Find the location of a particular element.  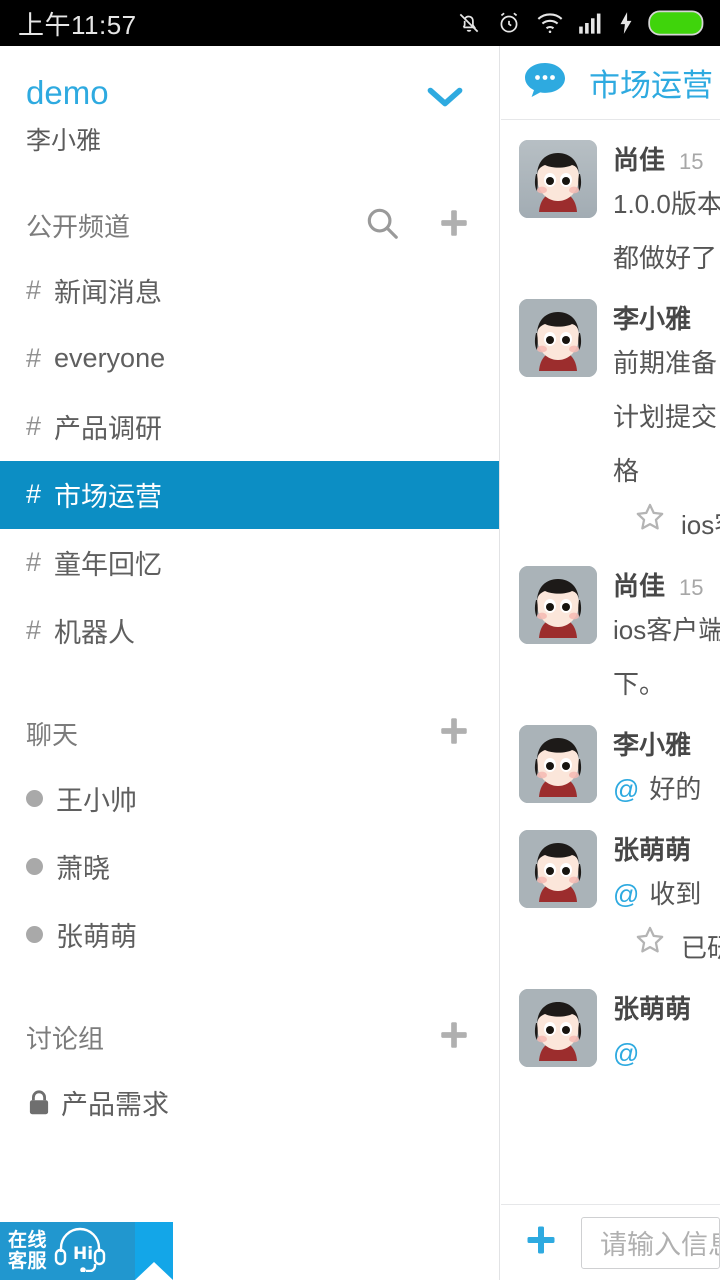

sidebar-item-zhangmengmeng: 张萌萌 is located at coordinates (249, 935).